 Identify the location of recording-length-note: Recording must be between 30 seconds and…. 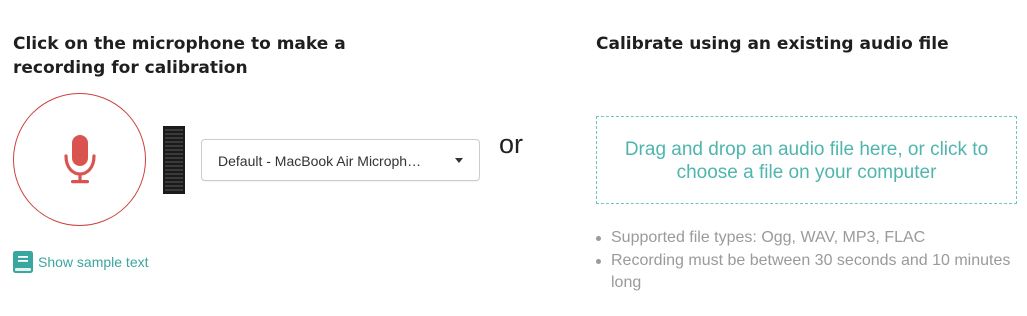
(811, 271).